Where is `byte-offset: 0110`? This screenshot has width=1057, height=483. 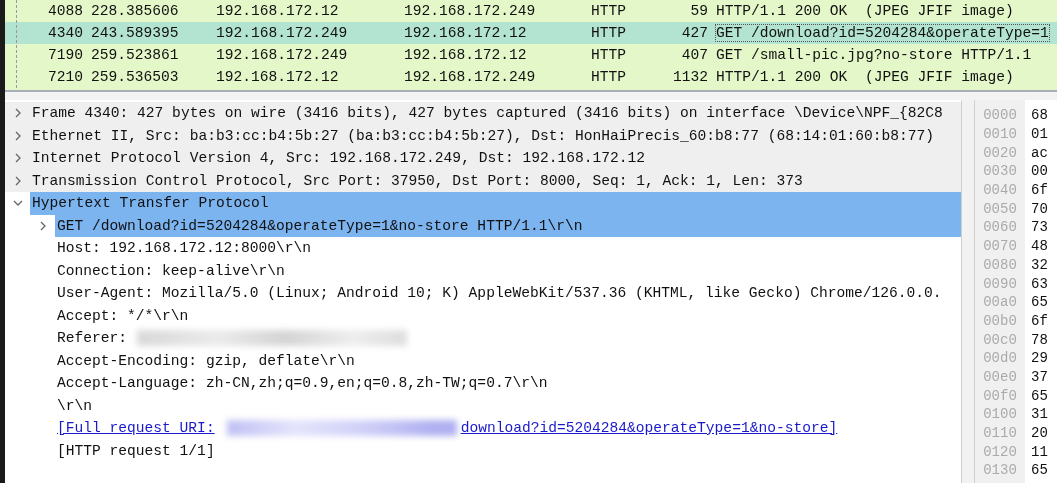
byte-offset: 0110 is located at coordinates (1000, 433).